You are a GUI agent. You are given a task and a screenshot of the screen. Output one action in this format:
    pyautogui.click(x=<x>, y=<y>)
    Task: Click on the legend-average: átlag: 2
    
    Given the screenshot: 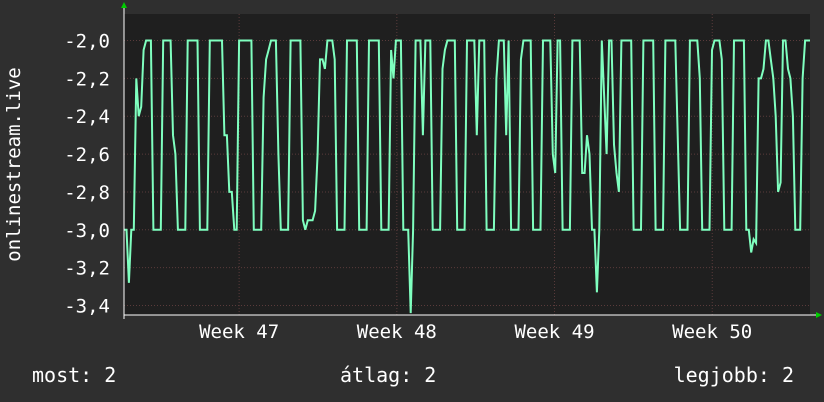 What is the action you would take?
    pyautogui.click(x=388, y=375)
    